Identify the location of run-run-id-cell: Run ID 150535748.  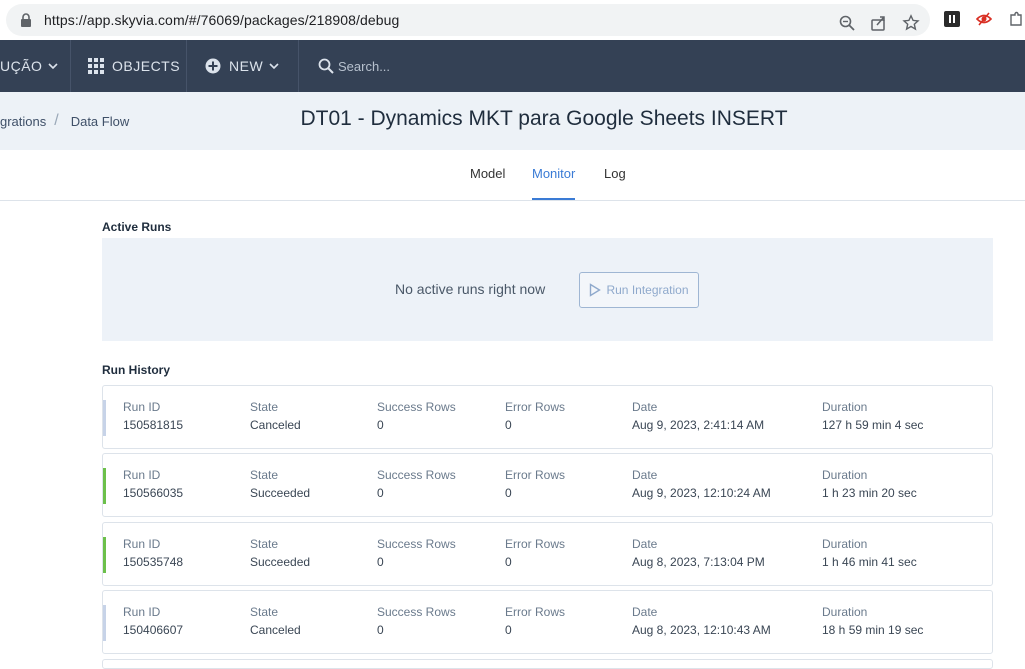
(153, 553).